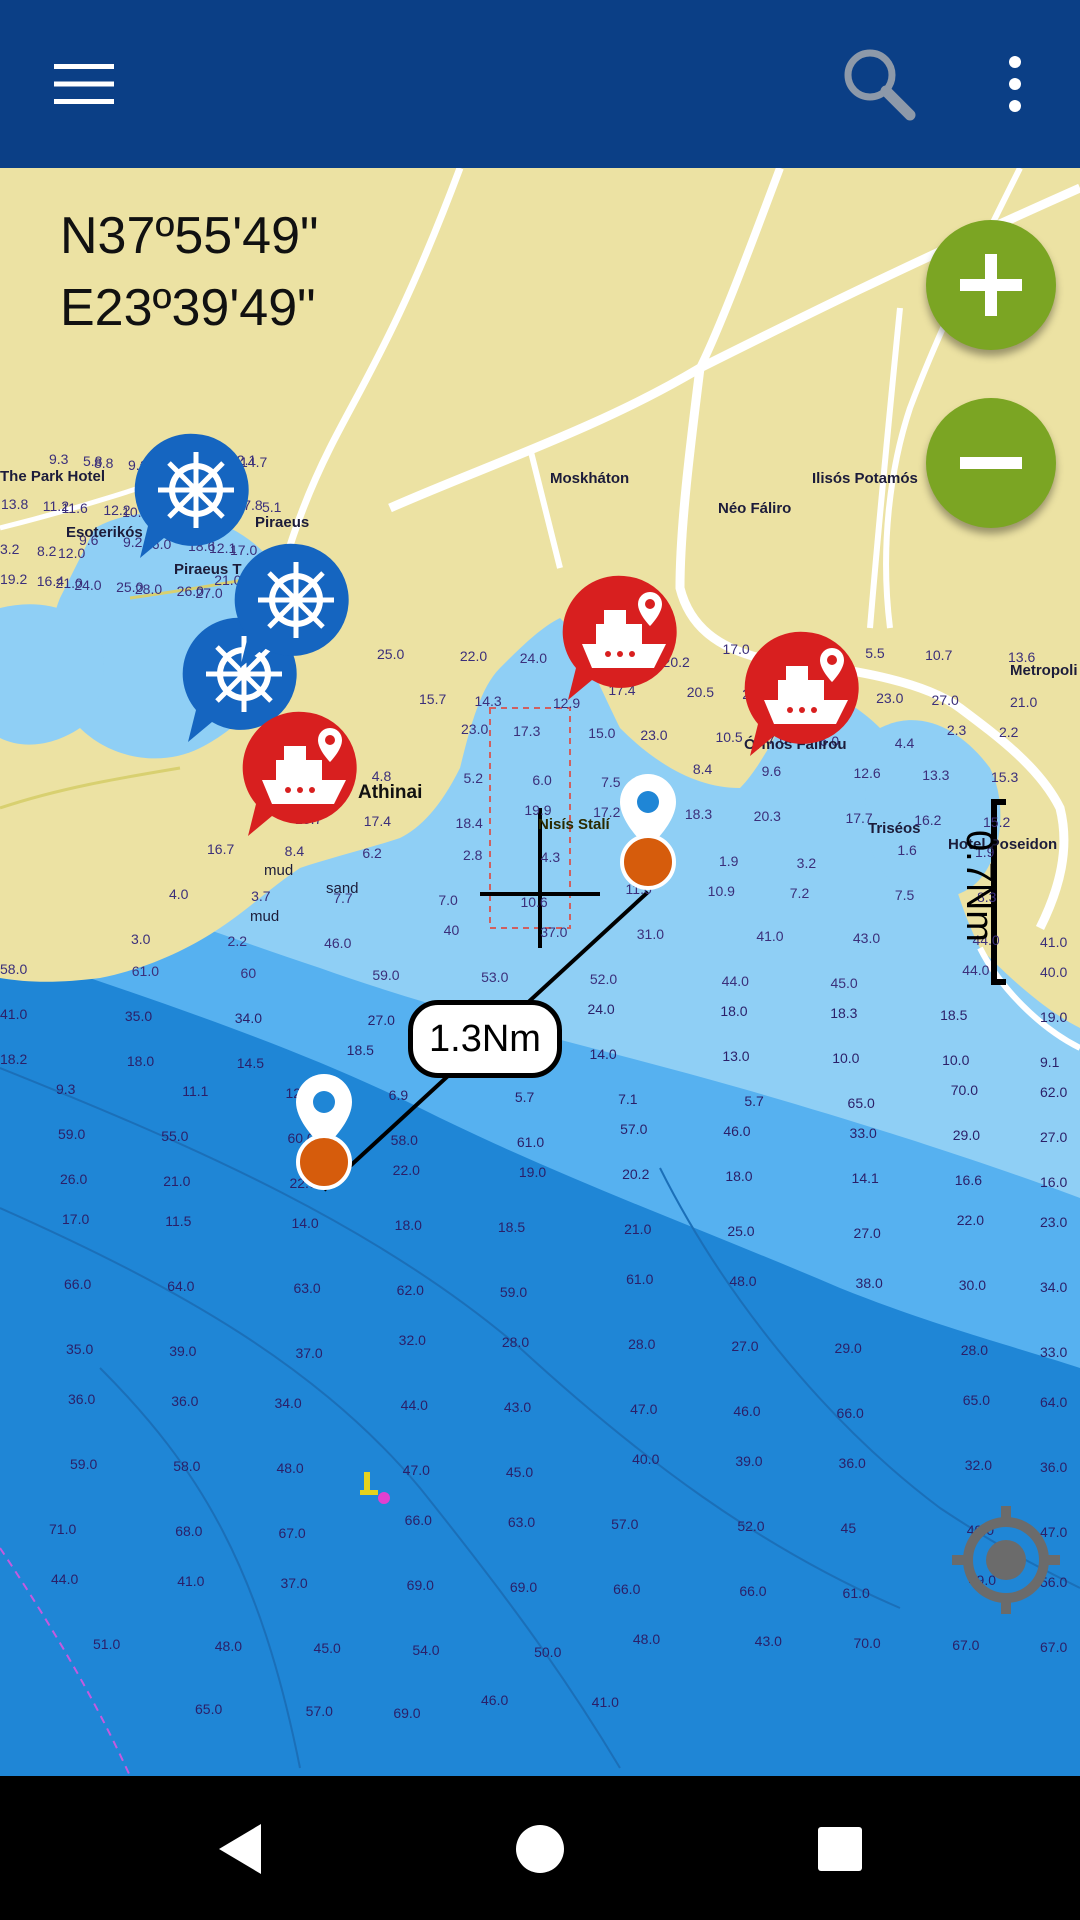  What do you see at coordinates (342, 888) in the screenshot?
I see `place-label: sand` at bounding box center [342, 888].